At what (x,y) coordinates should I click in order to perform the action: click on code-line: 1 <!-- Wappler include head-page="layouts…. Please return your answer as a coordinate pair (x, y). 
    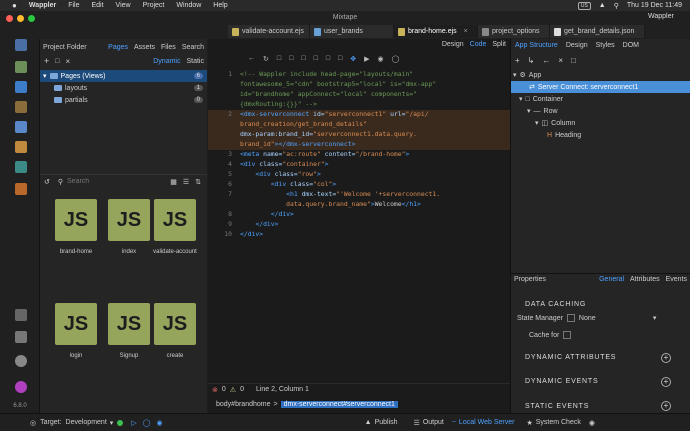
    Looking at the image, I should click on (359, 75).